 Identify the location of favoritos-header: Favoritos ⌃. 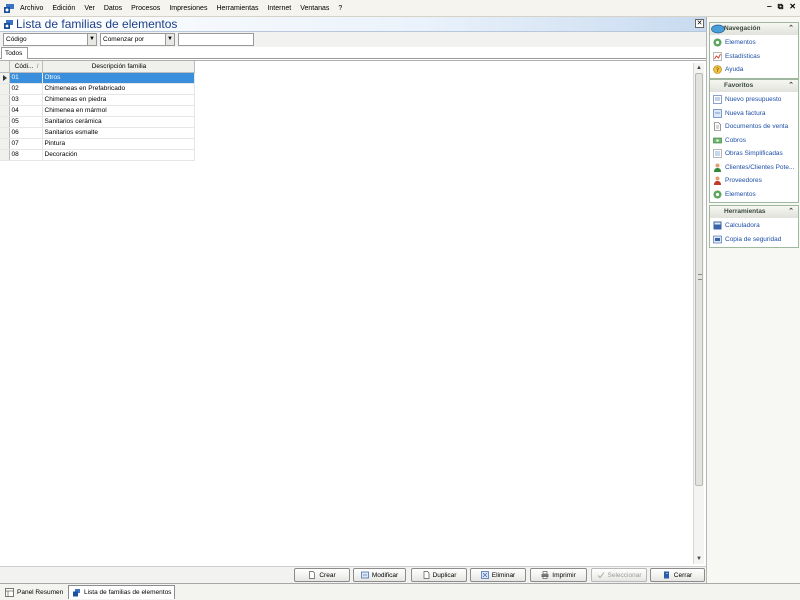
(754, 86).